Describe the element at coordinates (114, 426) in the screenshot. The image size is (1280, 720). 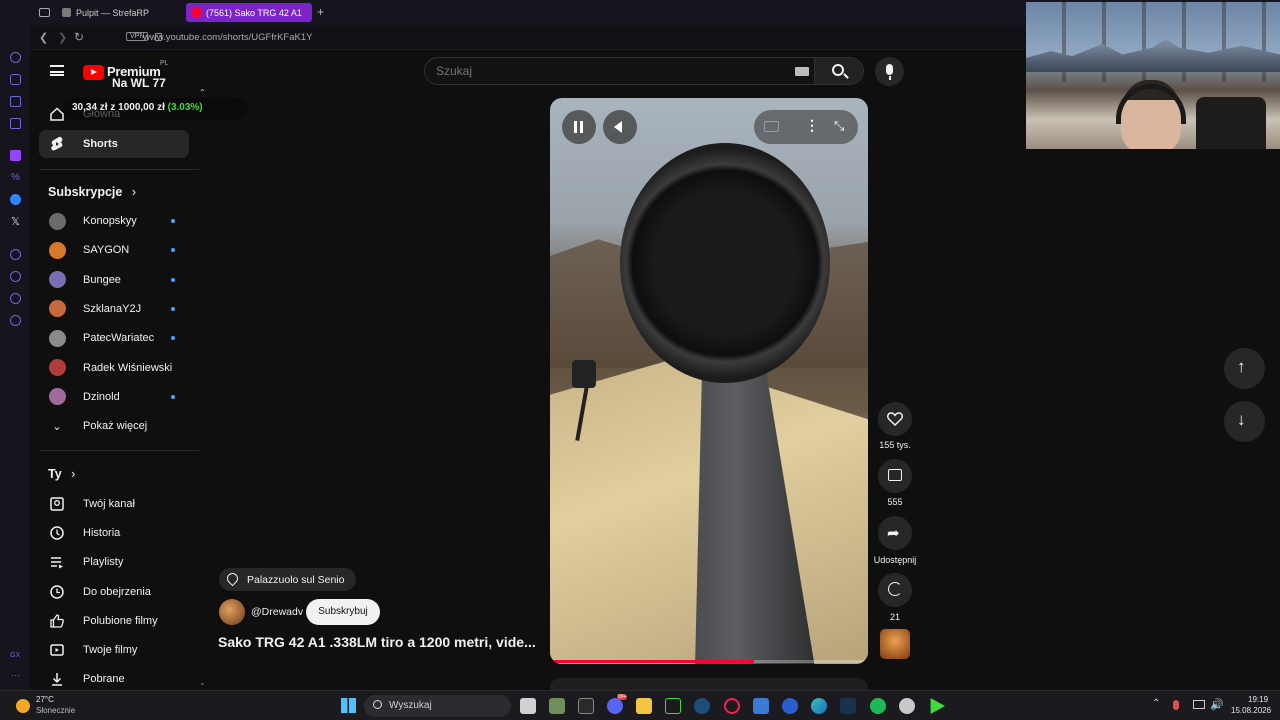
I see `show-more-button: ⌄ Pokaż więcej` at that location.